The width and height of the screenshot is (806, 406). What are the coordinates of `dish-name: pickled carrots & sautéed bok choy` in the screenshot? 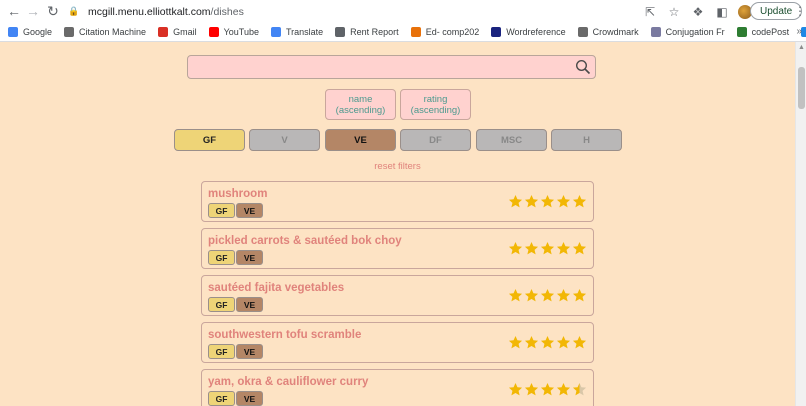 It's located at (305, 241).